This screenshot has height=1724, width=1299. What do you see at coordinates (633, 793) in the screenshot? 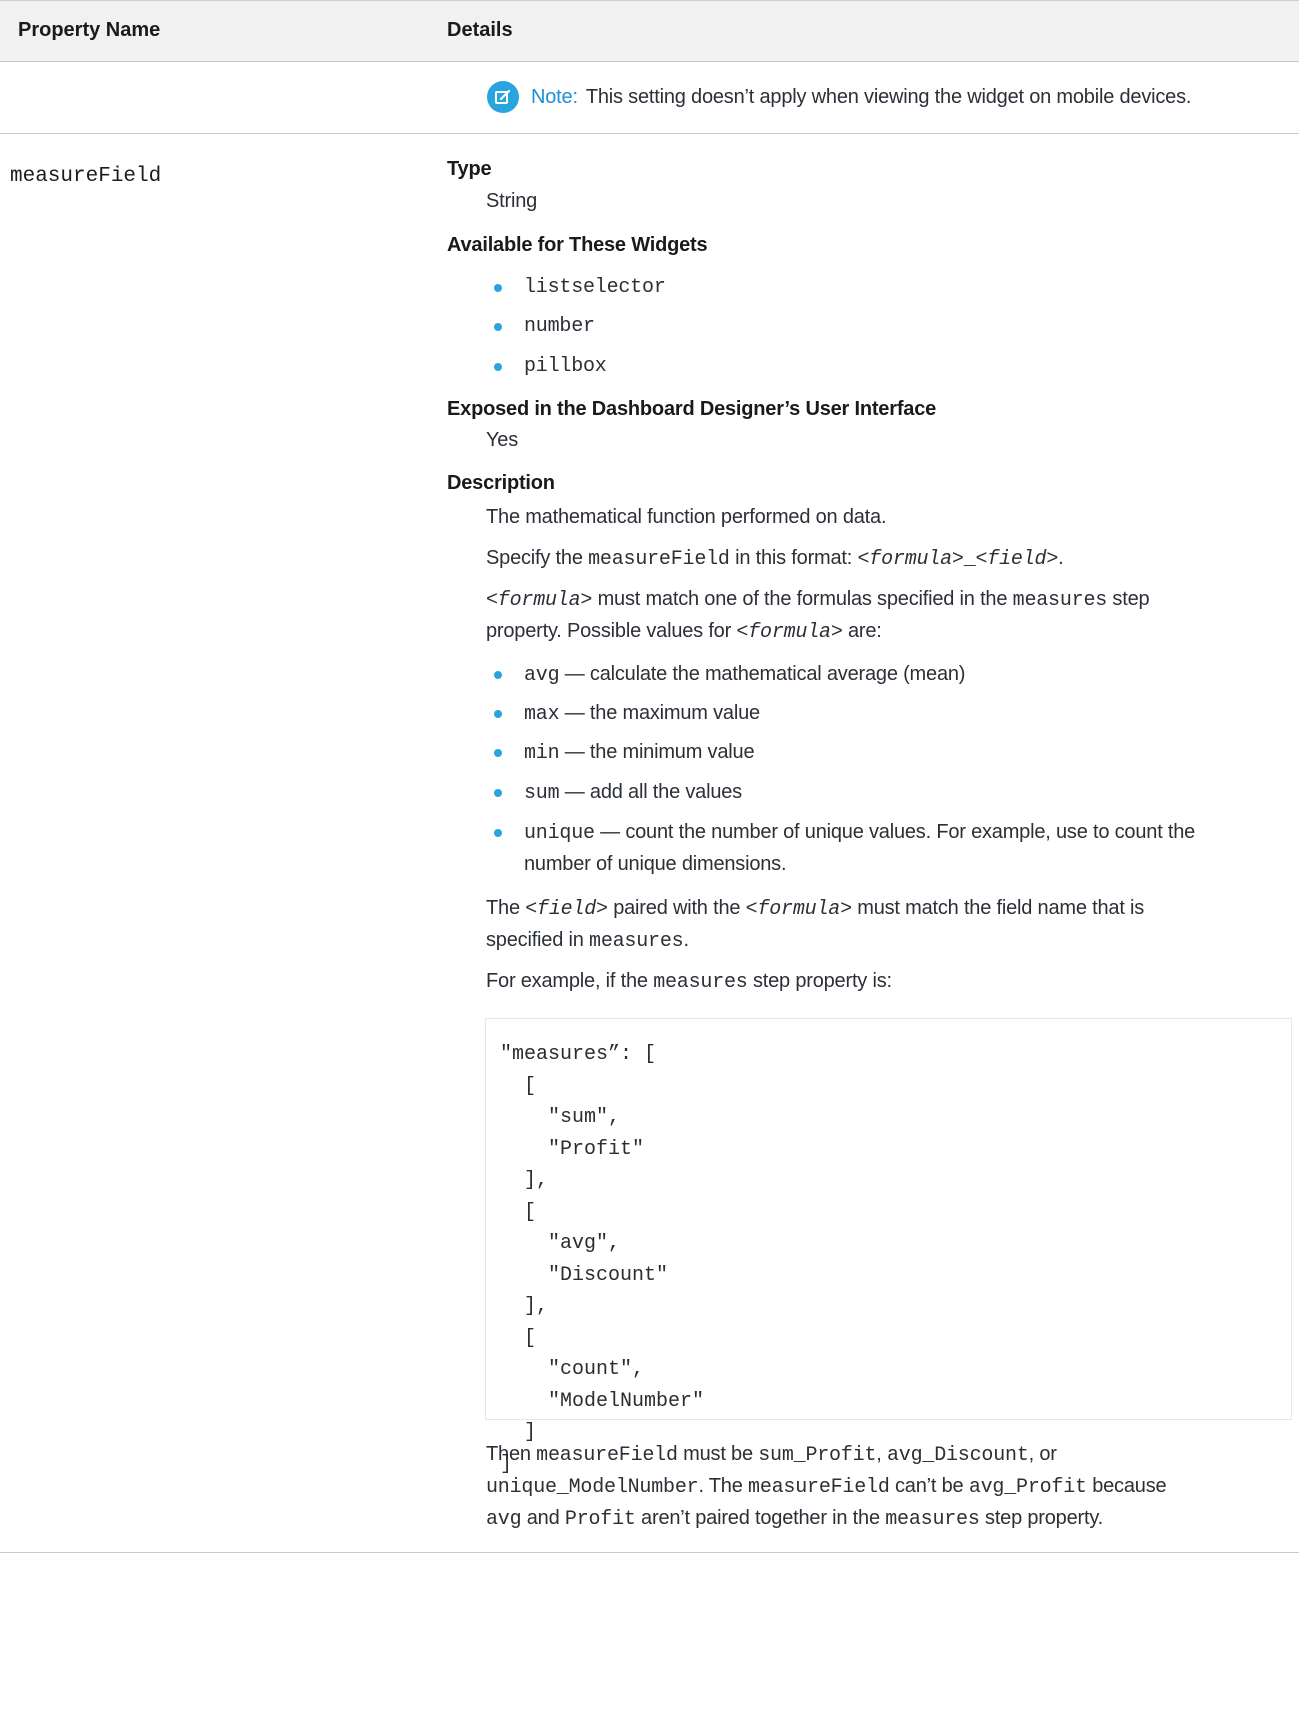
I see `list-item: sum — add all the values` at bounding box center [633, 793].